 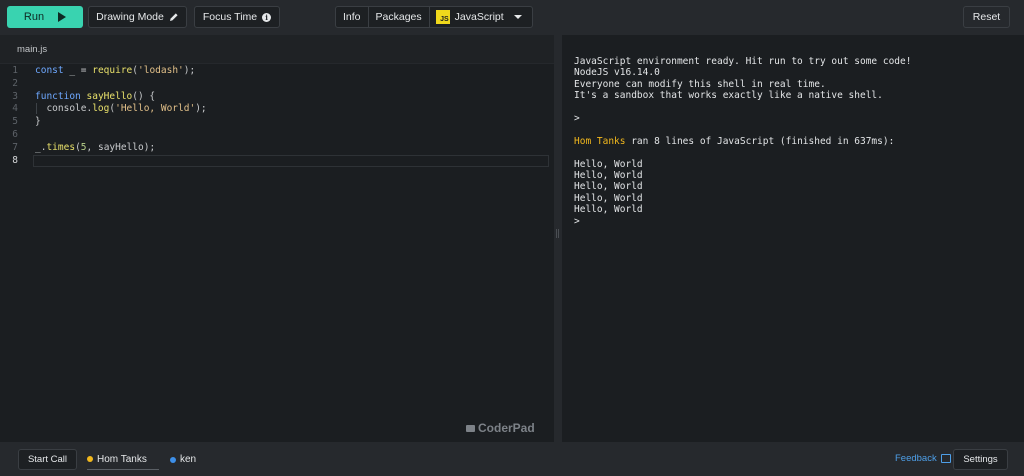 What do you see at coordinates (34, 17) in the screenshot?
I see `run-label: Run` at bounding box center [34, 17].